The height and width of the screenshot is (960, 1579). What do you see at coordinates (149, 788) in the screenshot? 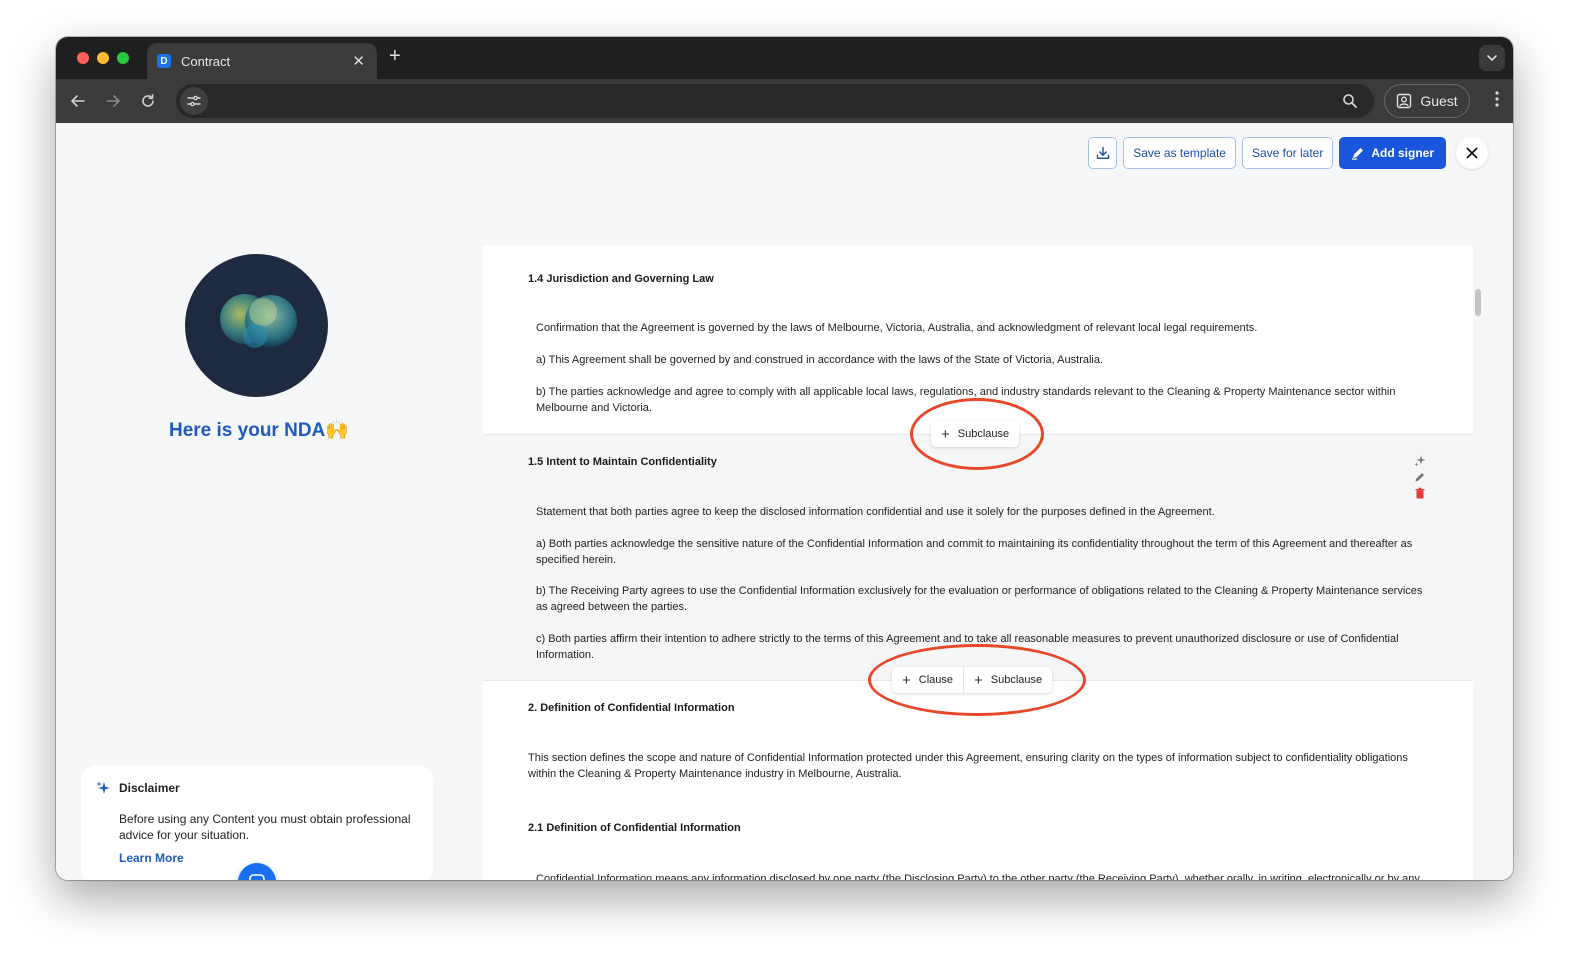
I see `disclaimer-title: Disclaimer` at bounding box center [149, 788].